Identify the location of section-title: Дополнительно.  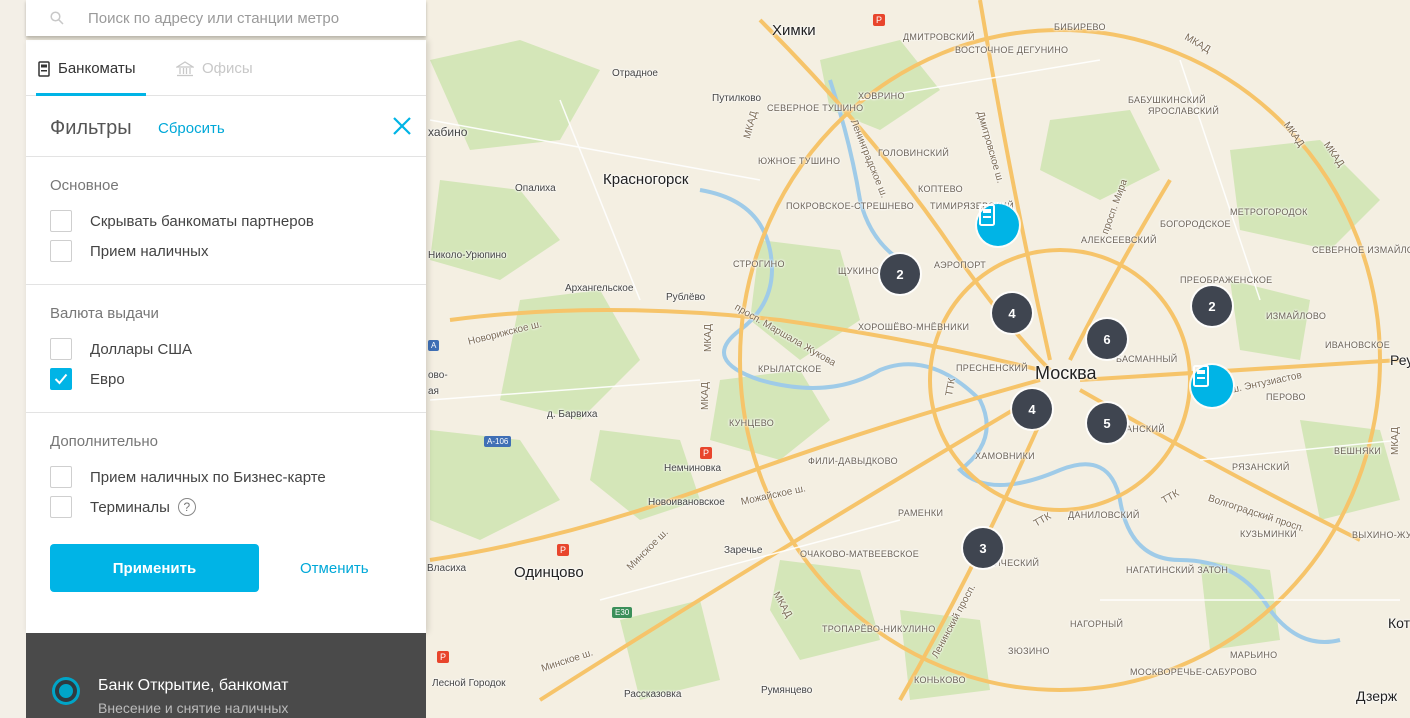
(104, 441).